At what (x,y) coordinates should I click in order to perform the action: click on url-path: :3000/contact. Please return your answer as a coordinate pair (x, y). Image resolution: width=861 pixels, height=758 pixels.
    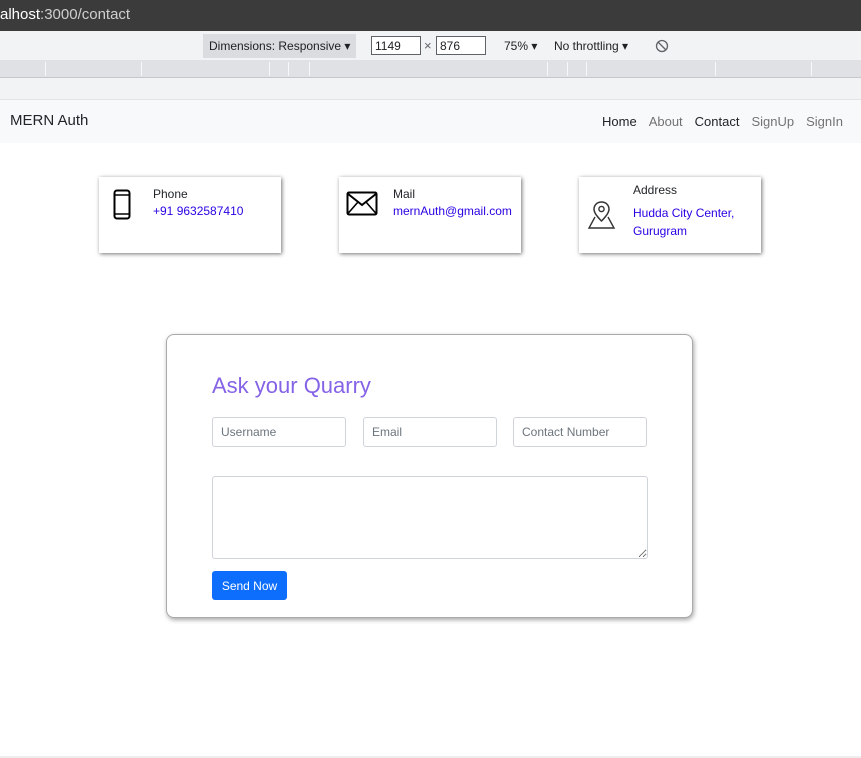
    Looking at the image, I should click on (85, 14).